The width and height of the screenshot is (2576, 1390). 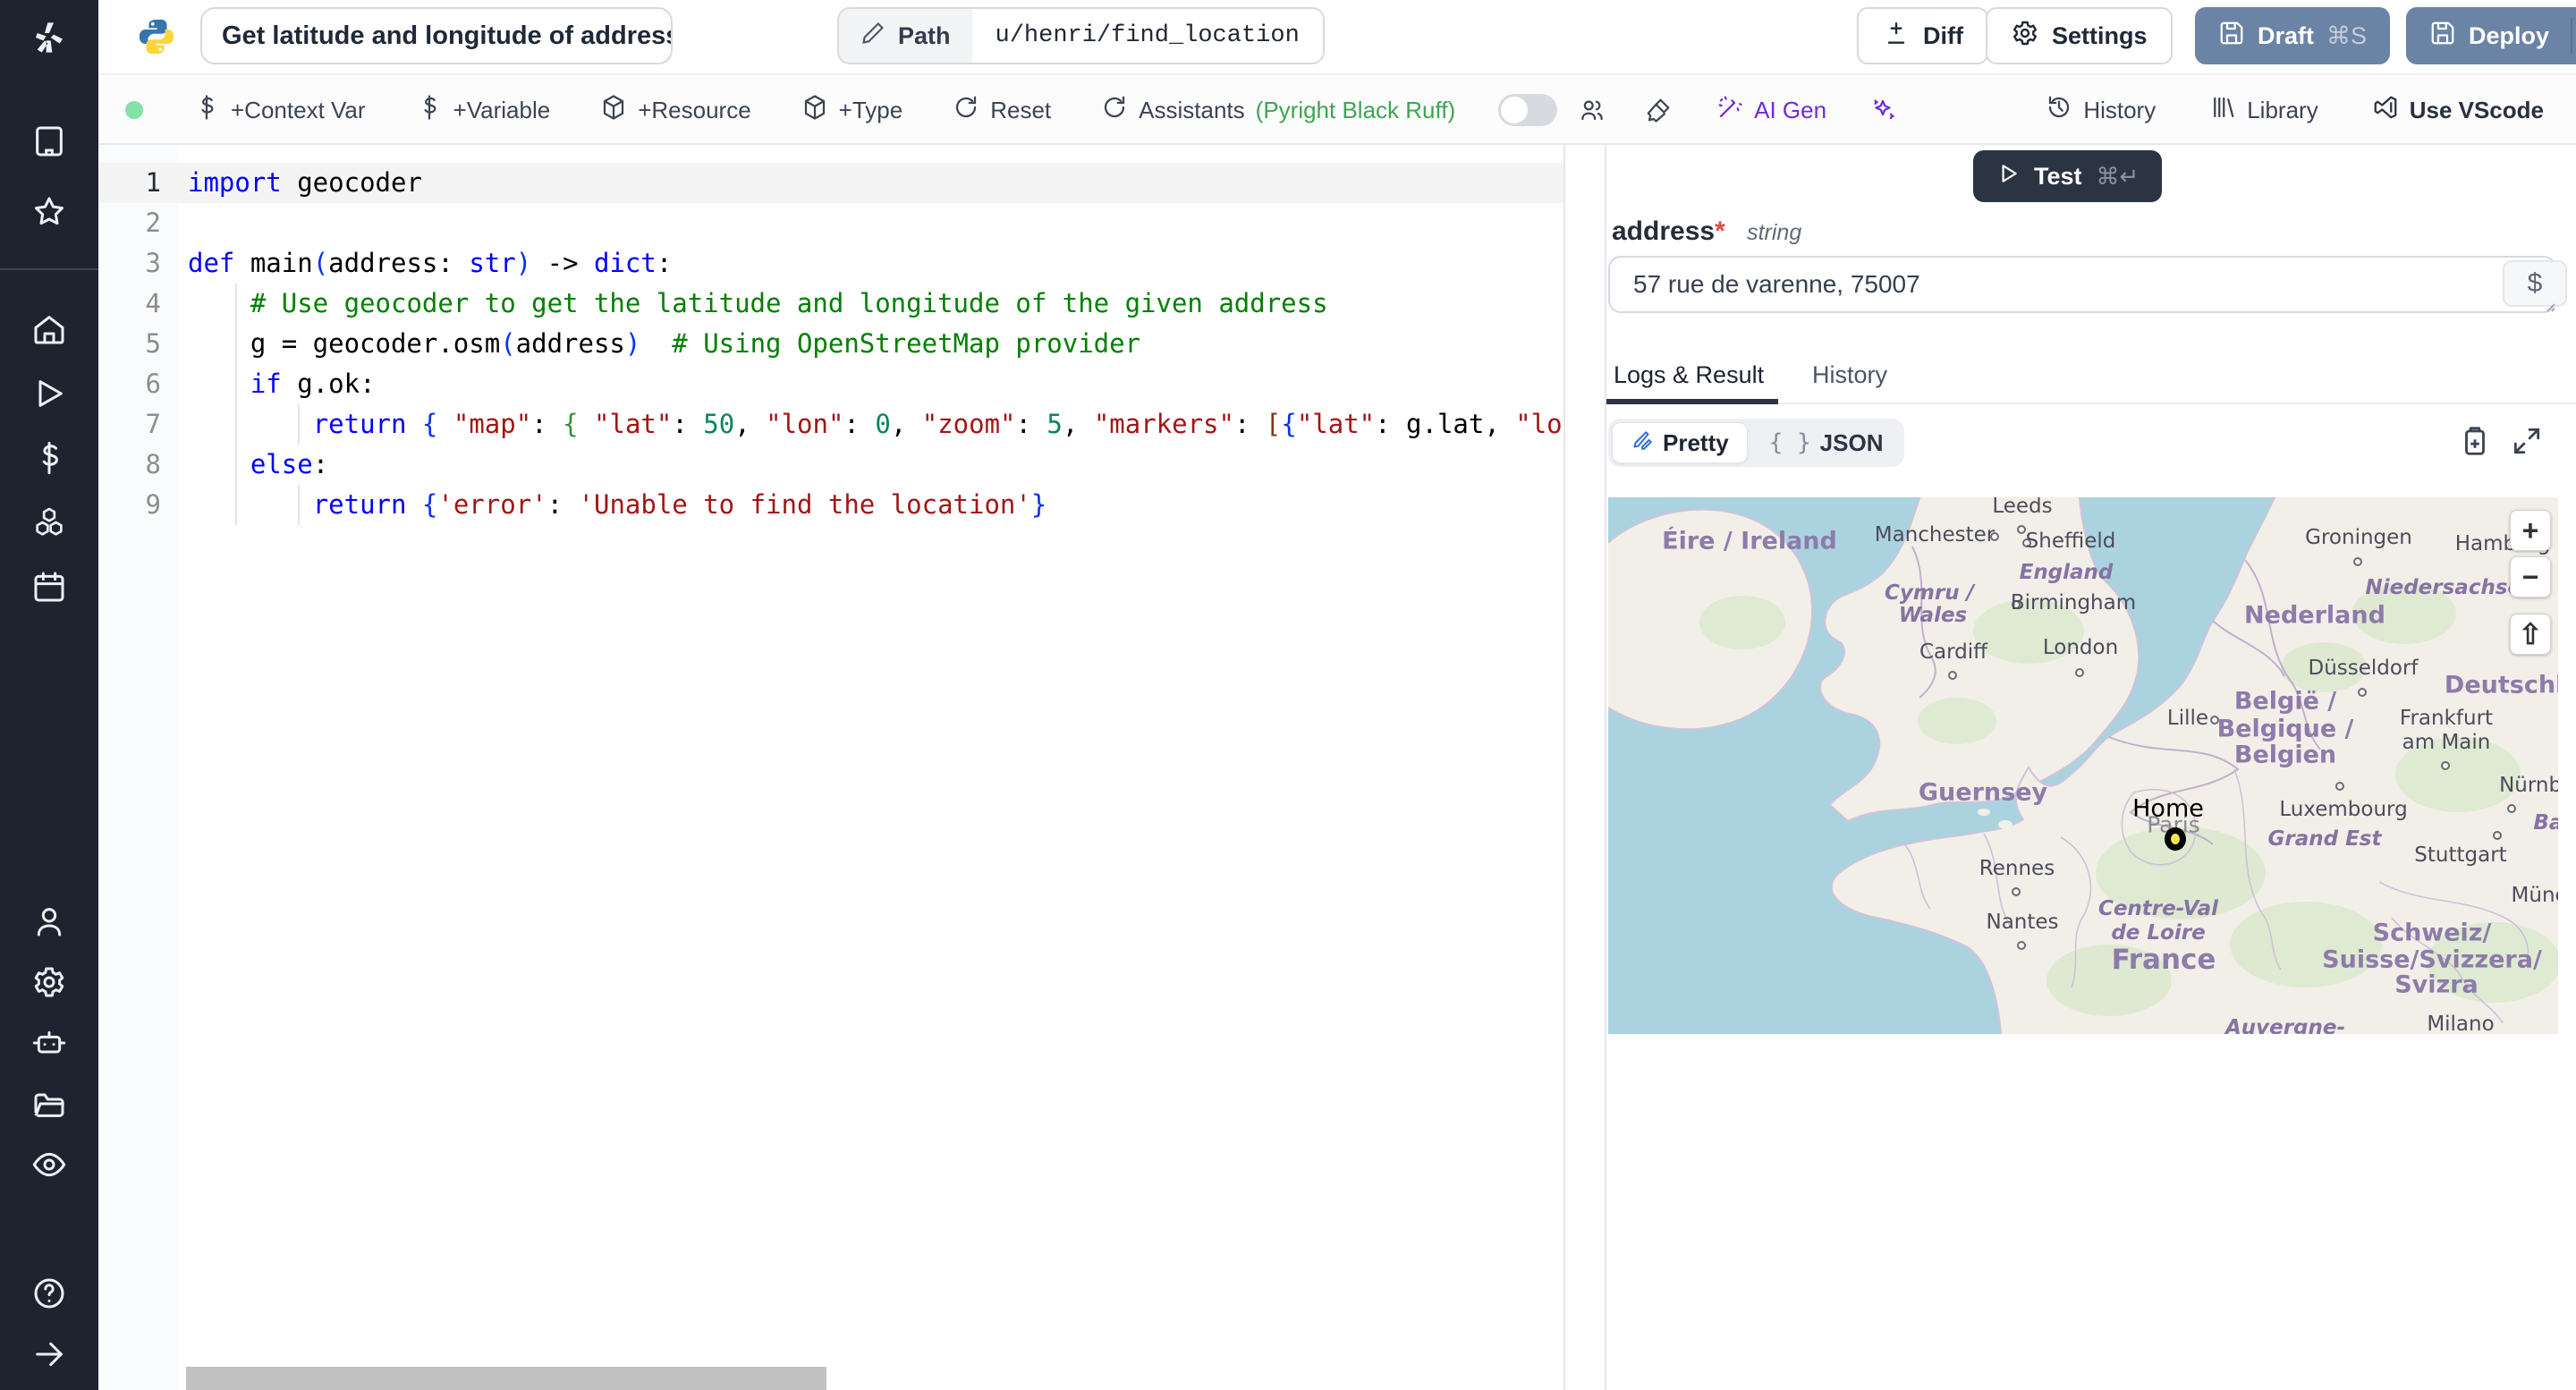 I want to click on argument-type: string, so click(x=1774, y=232).